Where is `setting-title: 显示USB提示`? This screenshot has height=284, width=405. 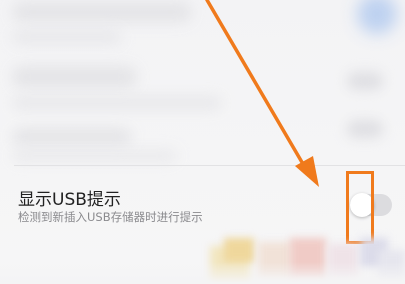 setting-title: 显示USB提示 is located at coordinates (69, 200).